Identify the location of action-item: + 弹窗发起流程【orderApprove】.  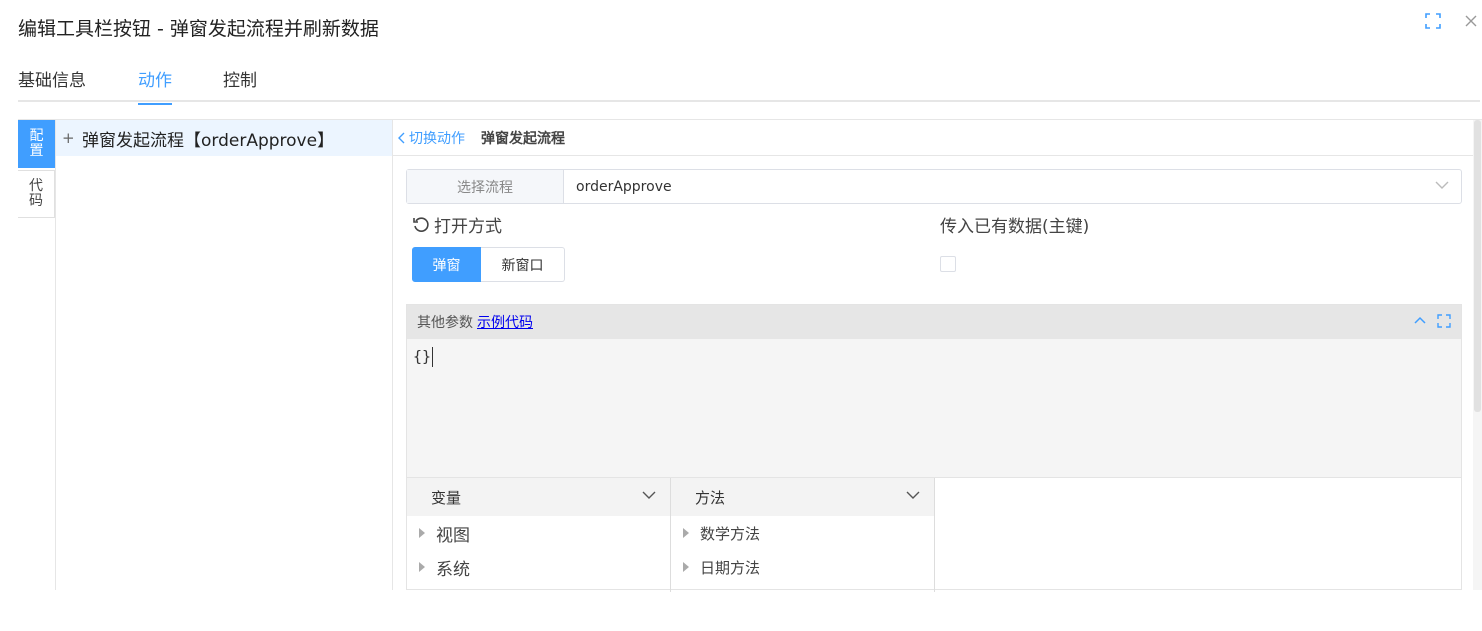
(224, 138).